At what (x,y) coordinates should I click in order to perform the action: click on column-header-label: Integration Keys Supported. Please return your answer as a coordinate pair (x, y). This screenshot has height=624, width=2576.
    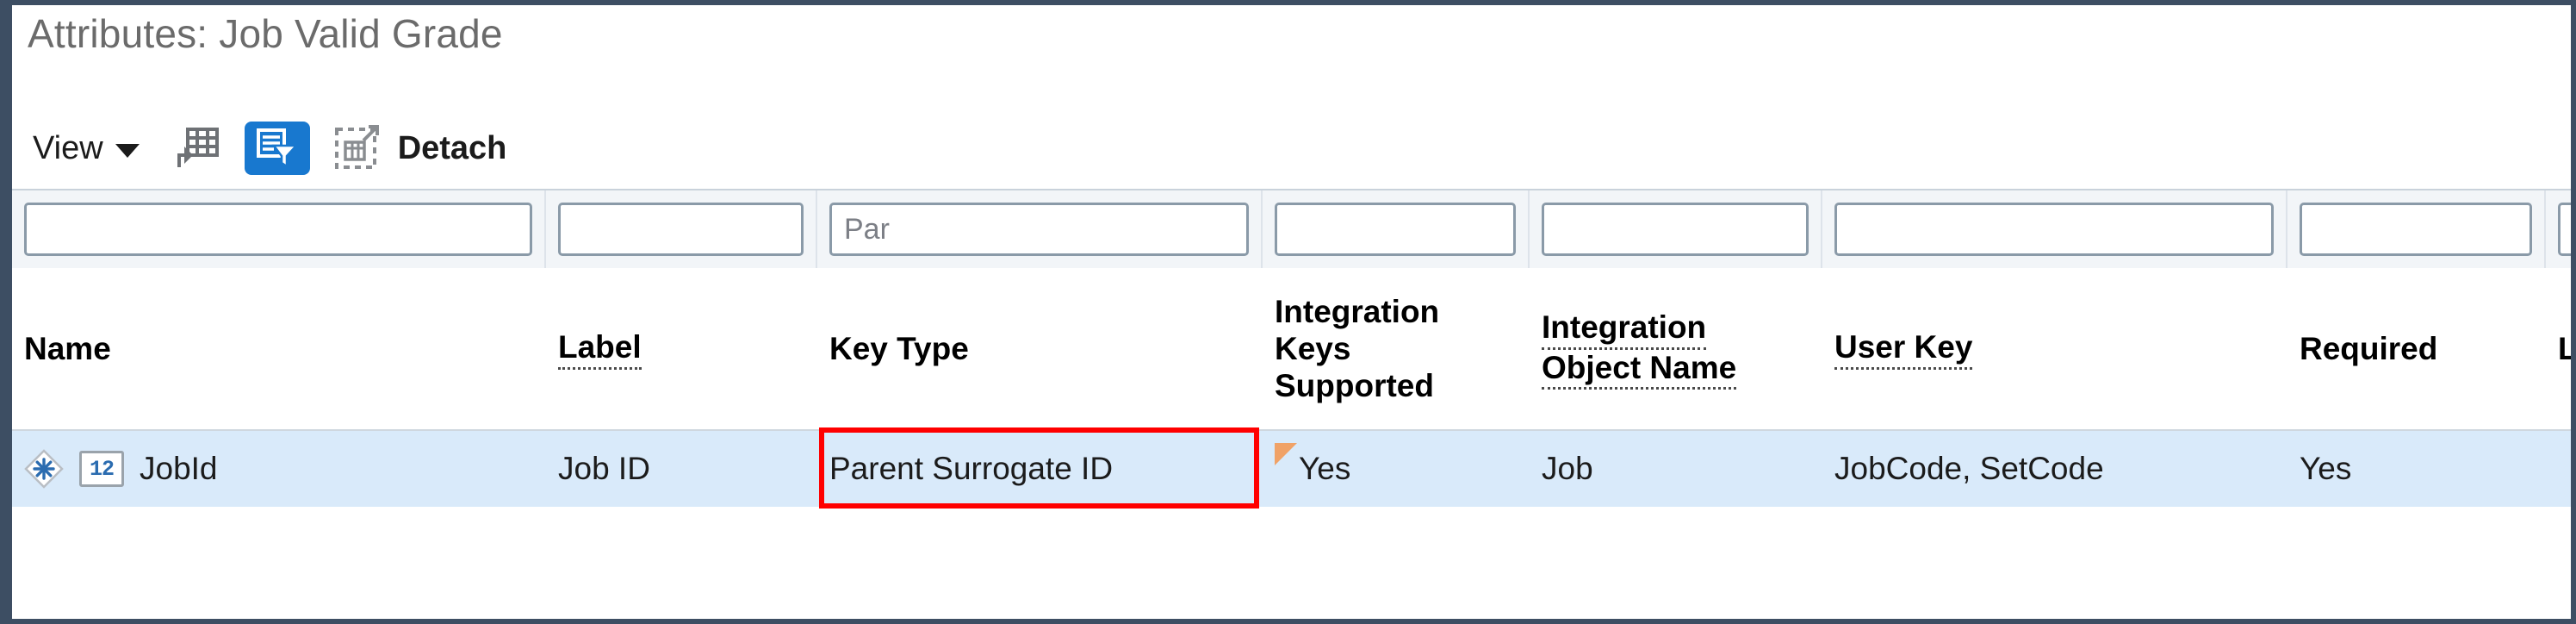
    Looking at the image, I should click on (1358, 349).